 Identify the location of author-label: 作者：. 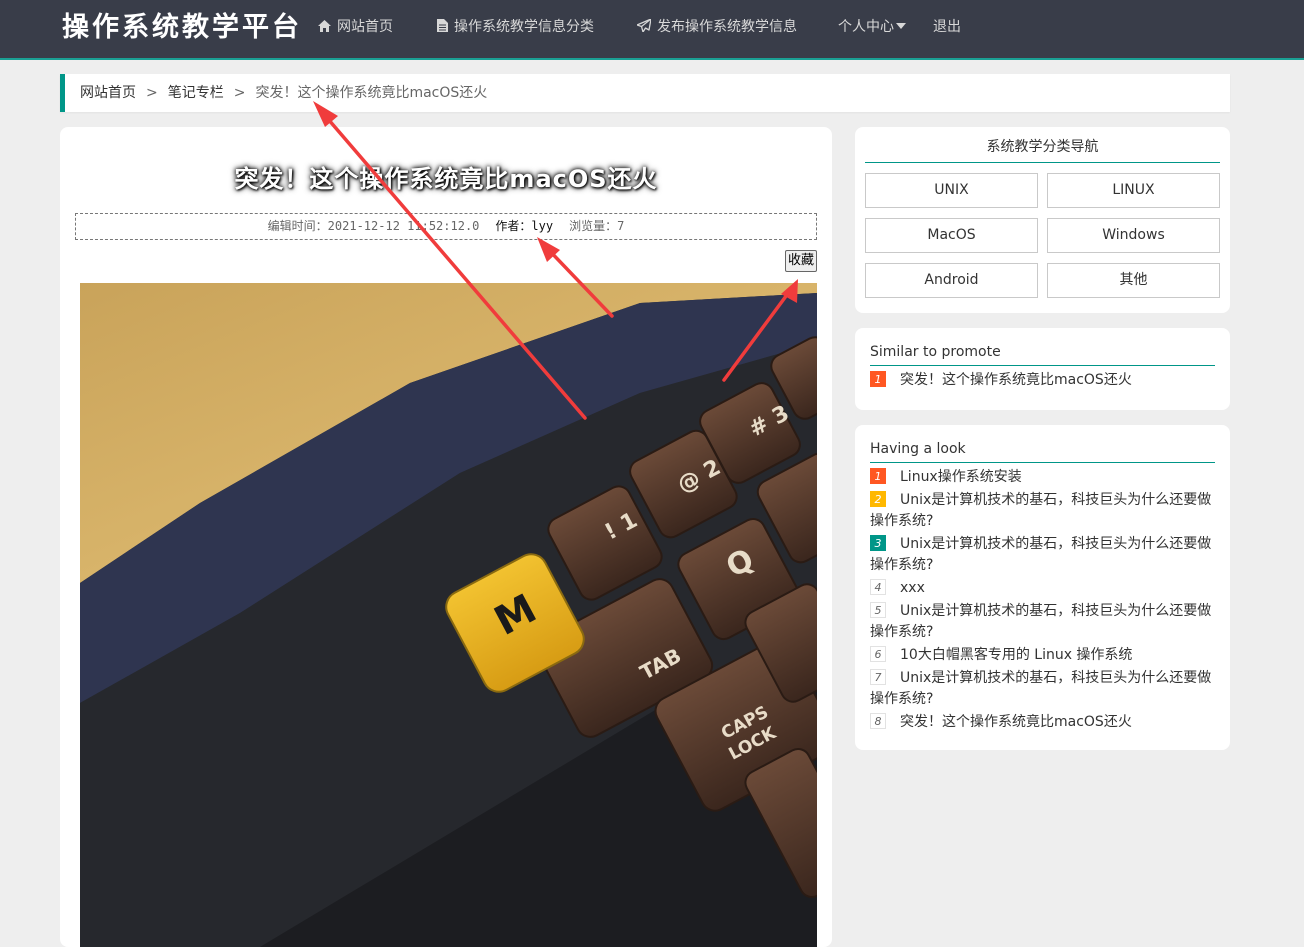
(513, 226).